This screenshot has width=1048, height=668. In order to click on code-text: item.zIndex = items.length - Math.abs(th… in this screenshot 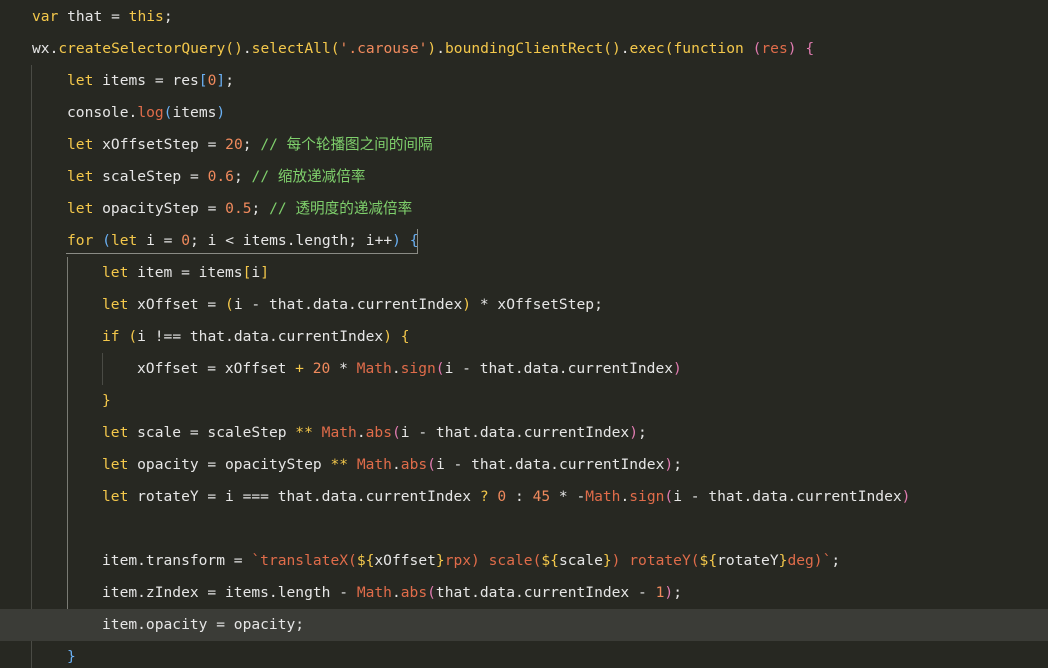, I will do `click(392, 593)`.